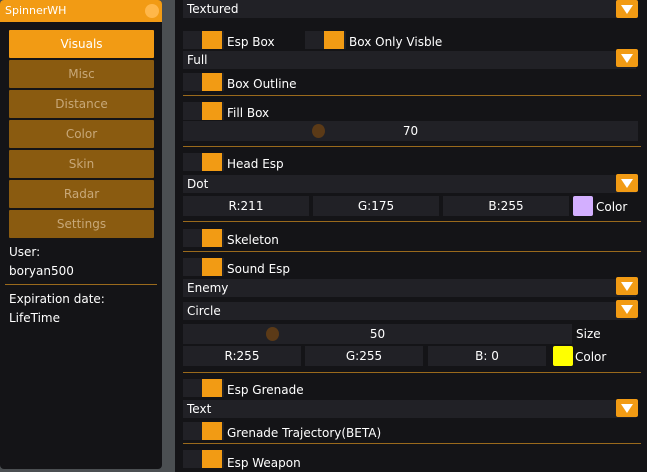 The height and width of the screenshot is (472, 647). What do you see at coordinates (203, 40) in the screenshot?
I see `esp-box-checkbox` at bounding box center [203, 40].